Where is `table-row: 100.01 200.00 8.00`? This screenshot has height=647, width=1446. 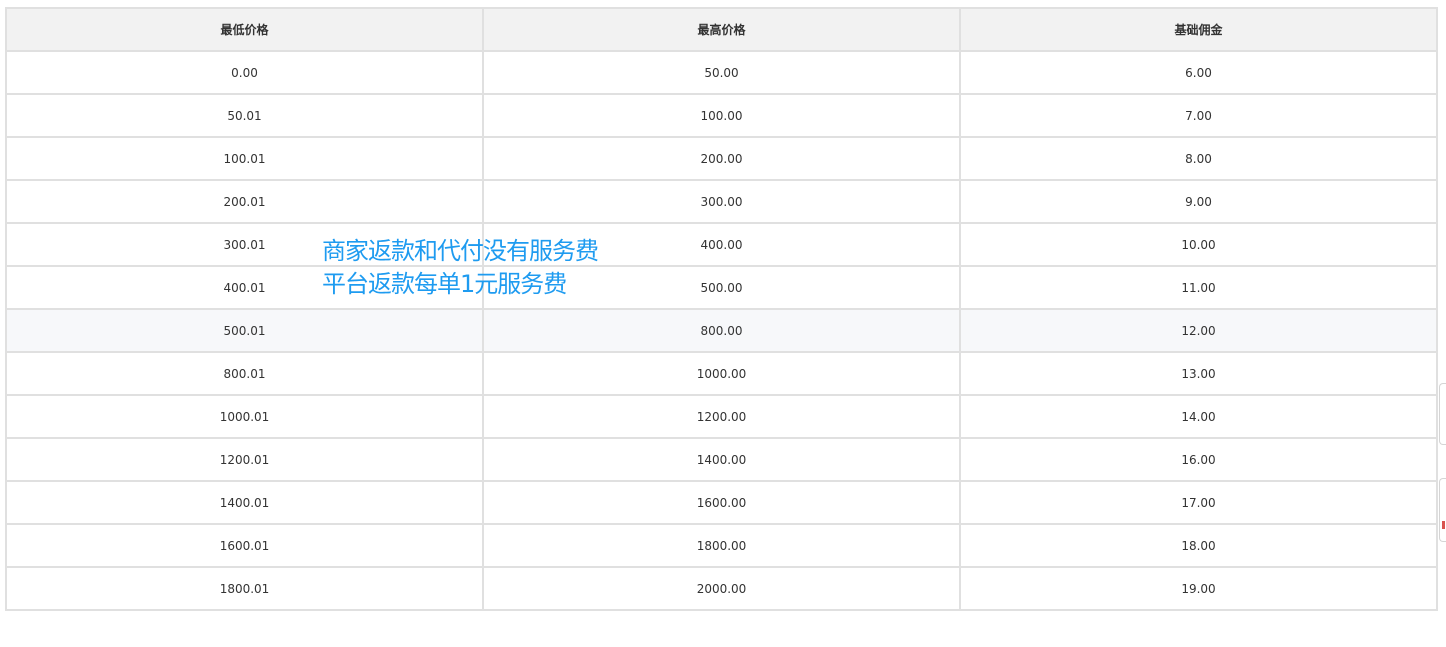 table-row: 100.01 200.00 8.00 is located at coordinates (721, 158).